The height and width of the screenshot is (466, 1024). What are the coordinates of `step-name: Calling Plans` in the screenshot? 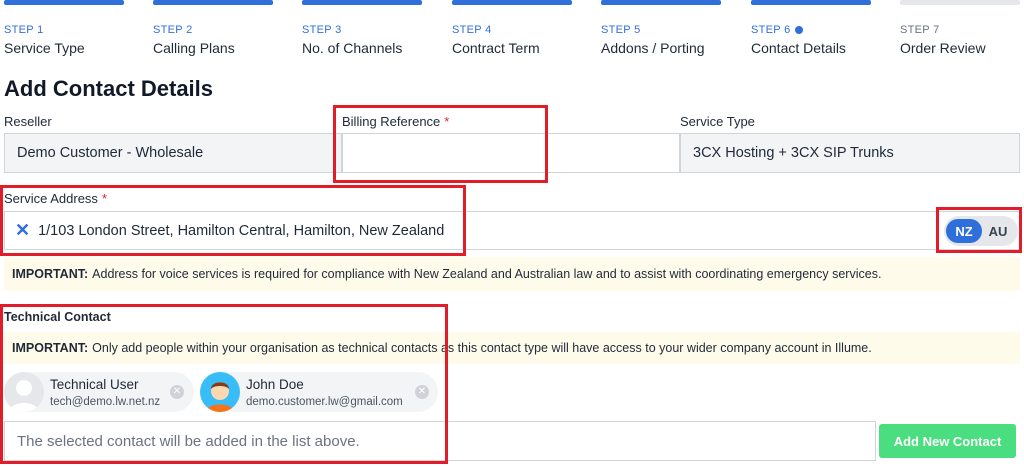 It's located at (194, 48).